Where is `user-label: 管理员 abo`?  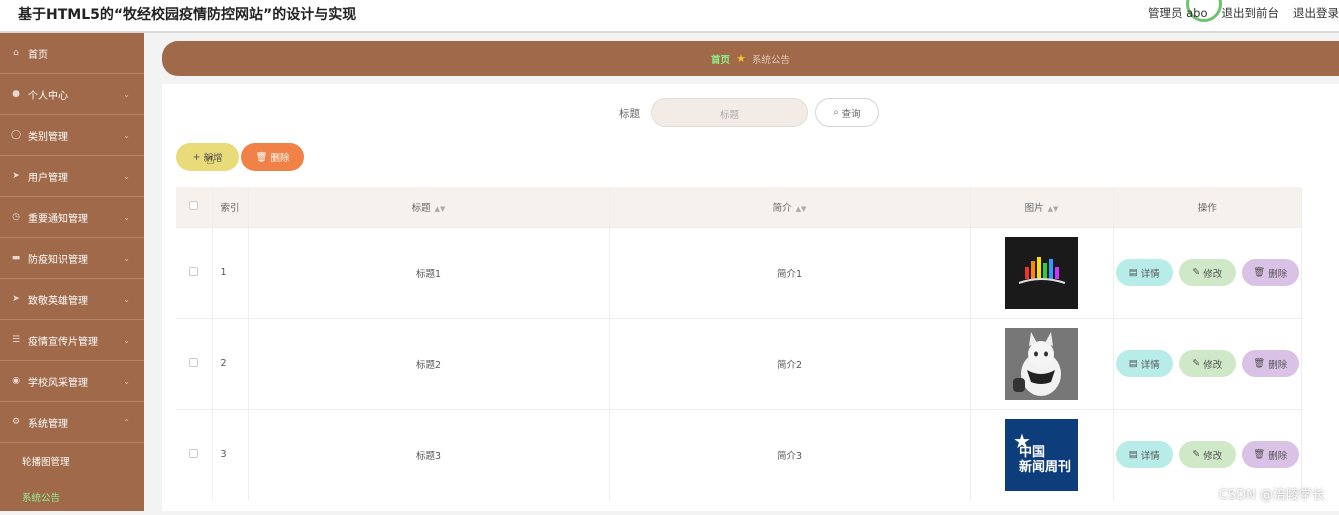
user-label: 管理员 abo is located at coordinates (1178, 13).